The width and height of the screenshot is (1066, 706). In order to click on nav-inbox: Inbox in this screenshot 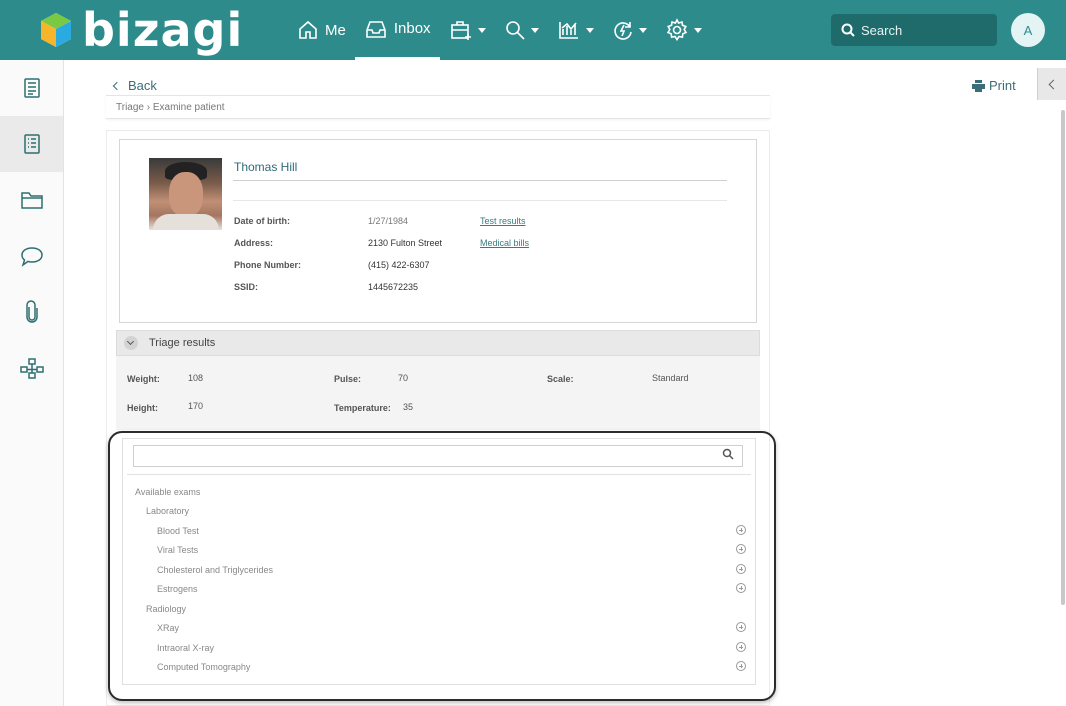, I will do `click(397, 30)`.